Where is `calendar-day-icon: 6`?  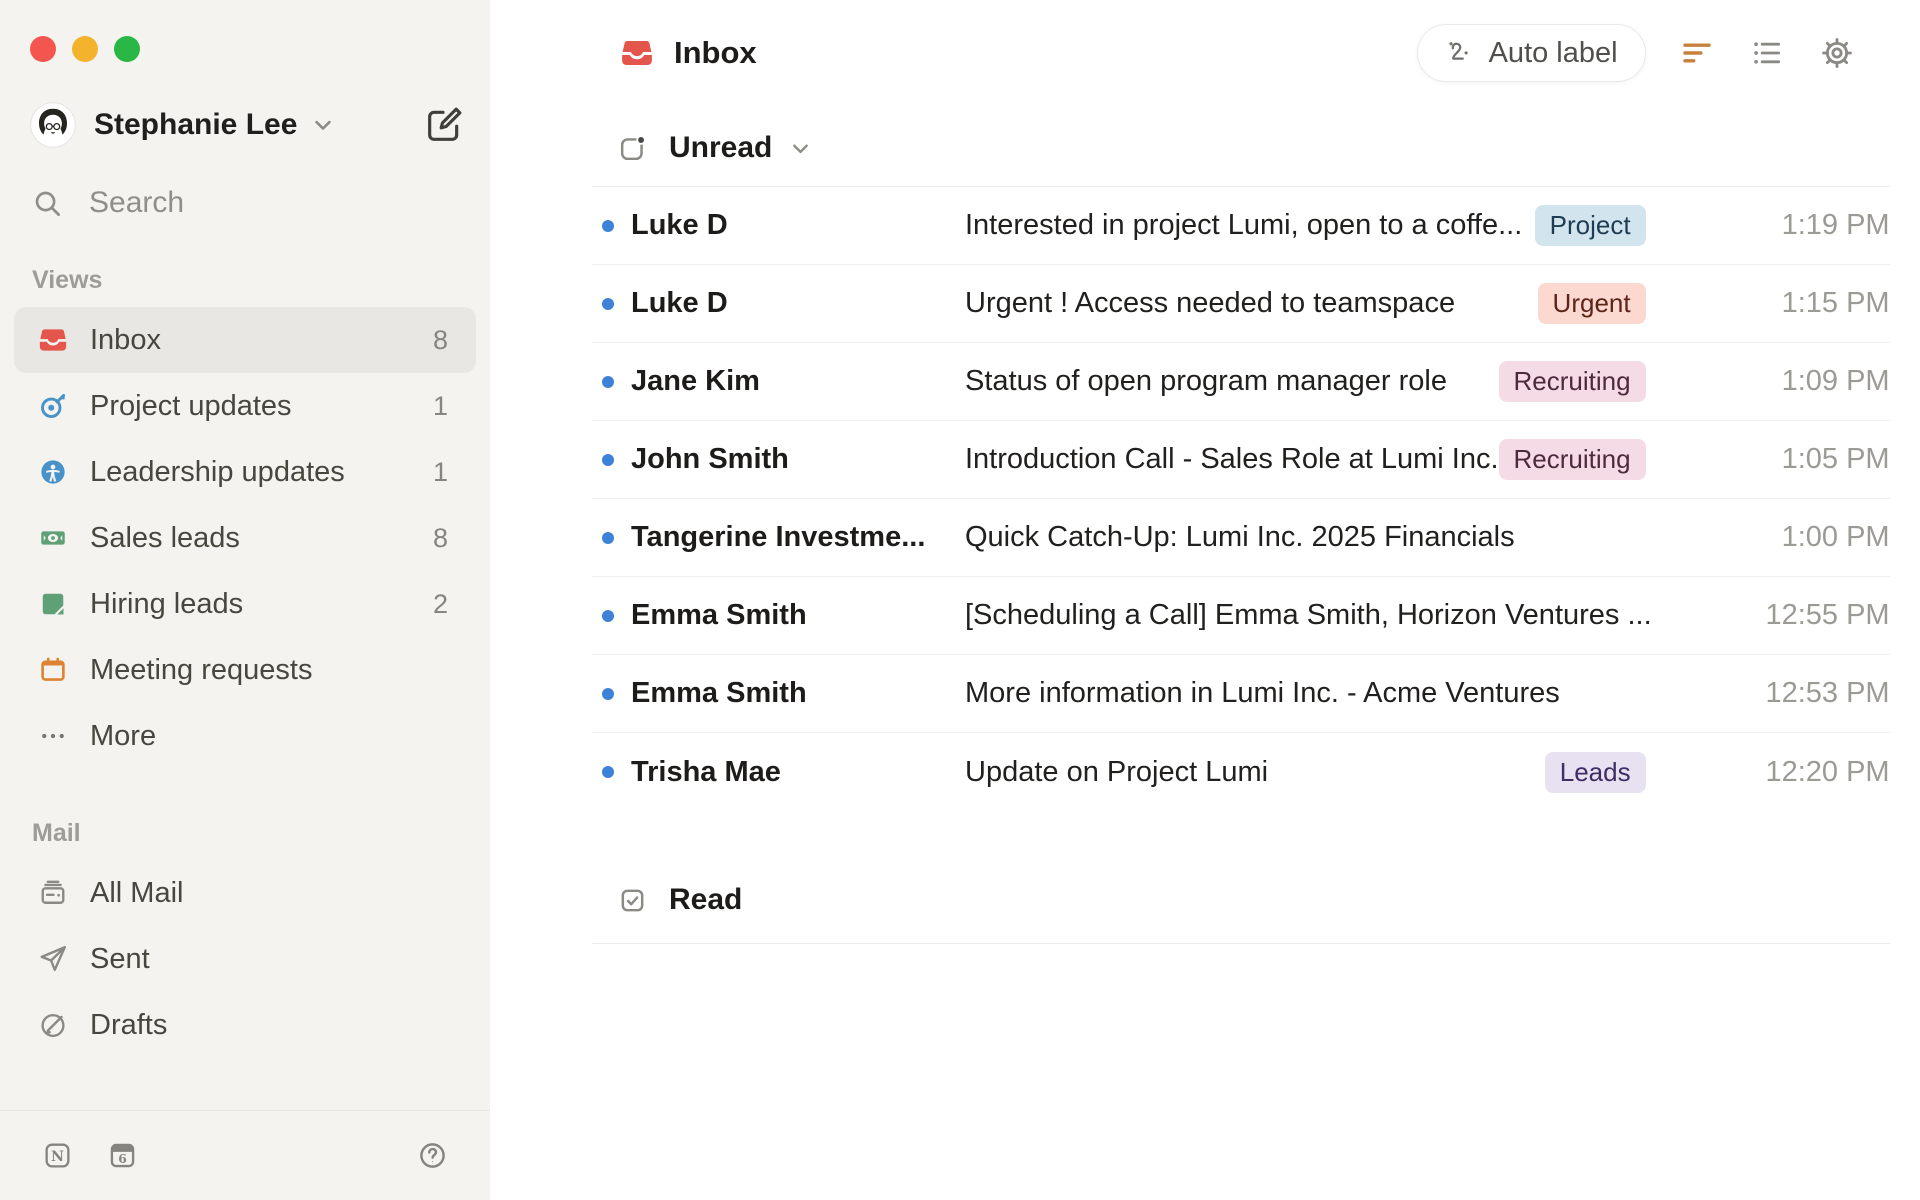 calendar-day-icon: 6 is located at coordinates (122, 1155).